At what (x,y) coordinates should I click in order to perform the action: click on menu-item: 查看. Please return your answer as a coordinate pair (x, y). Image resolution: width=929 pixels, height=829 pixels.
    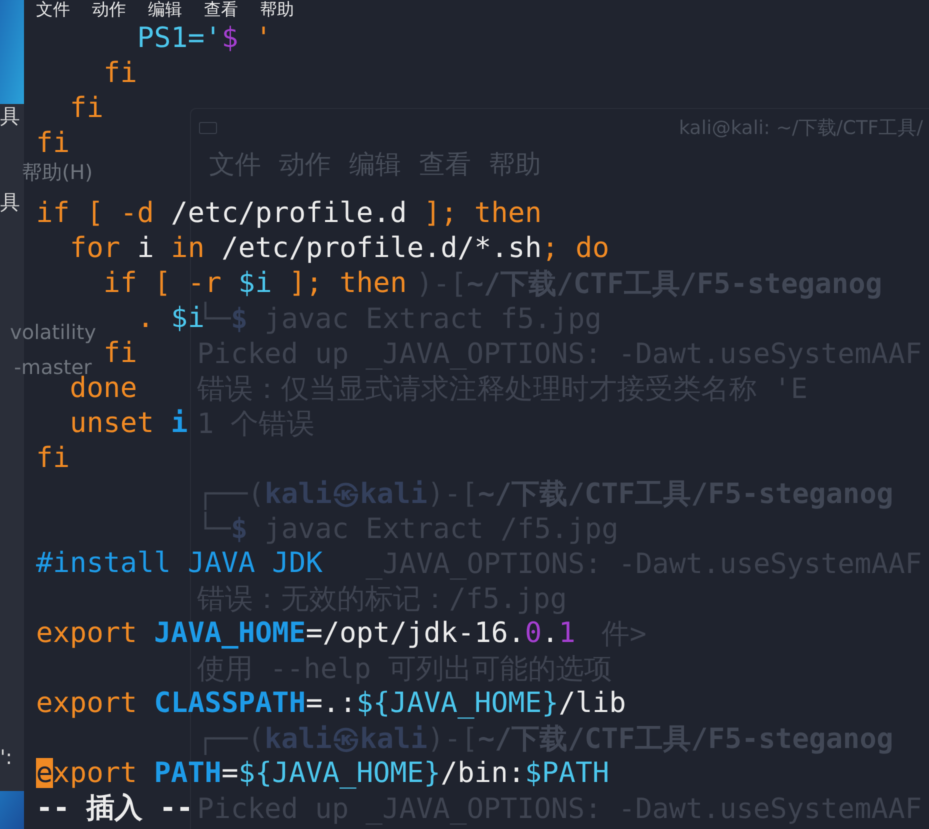
    Looking at the image, I should click on (221, 10).